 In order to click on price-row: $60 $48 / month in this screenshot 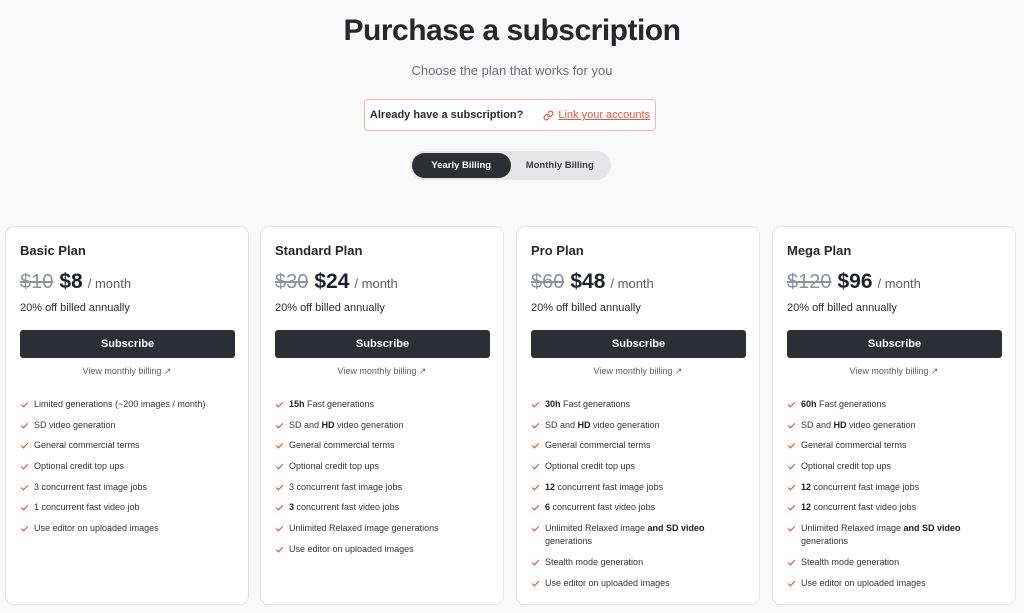, I will do `click(638, 282)`.